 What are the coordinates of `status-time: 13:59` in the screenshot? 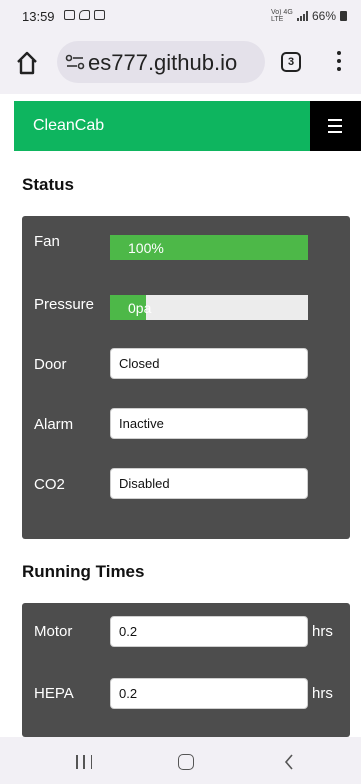 It's located at (38, 16).